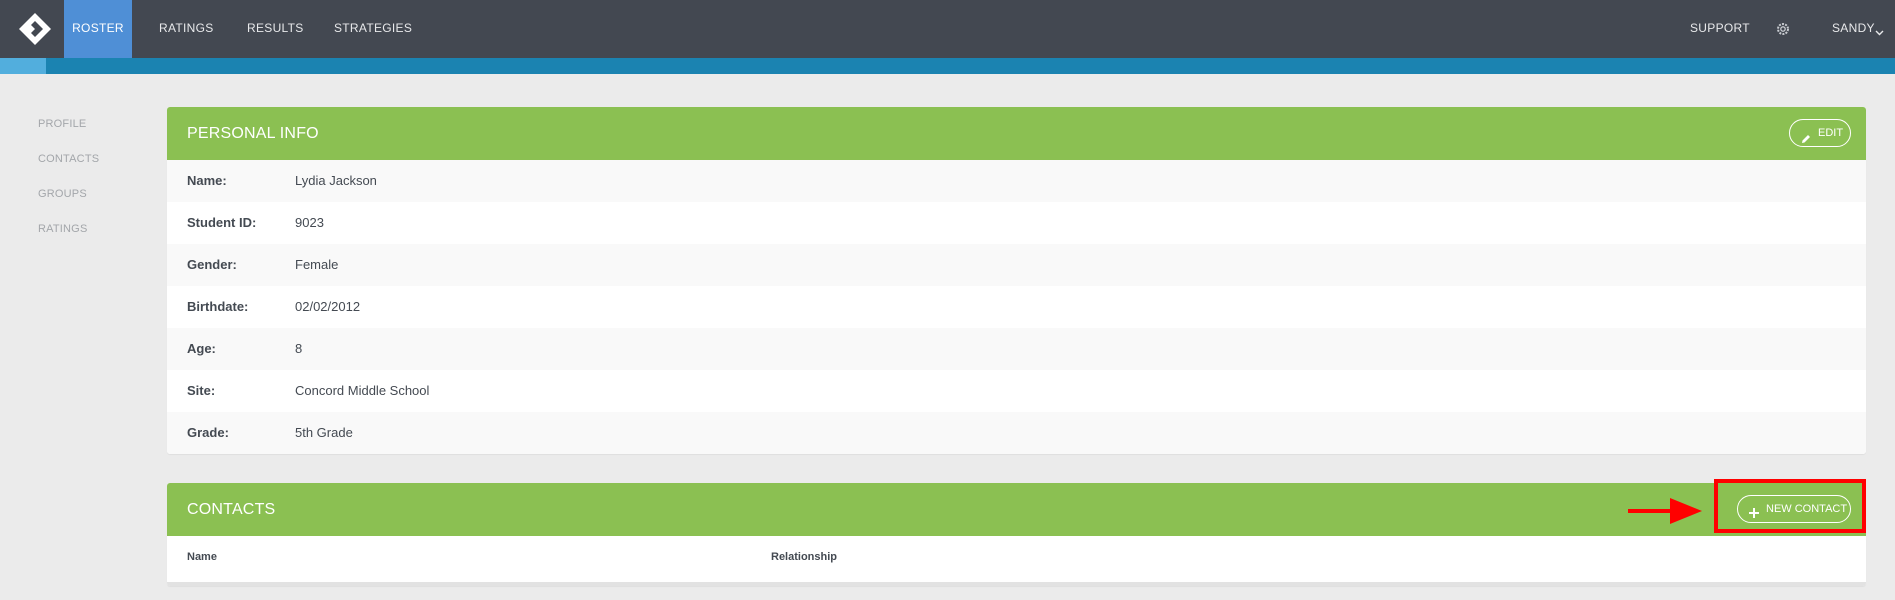 This screenshot has width=1895, height=600. What do you see at coordinates (218, 306) in the screenshot?
I see `field-label: Birthdate:` at bounding box center [218, 306].